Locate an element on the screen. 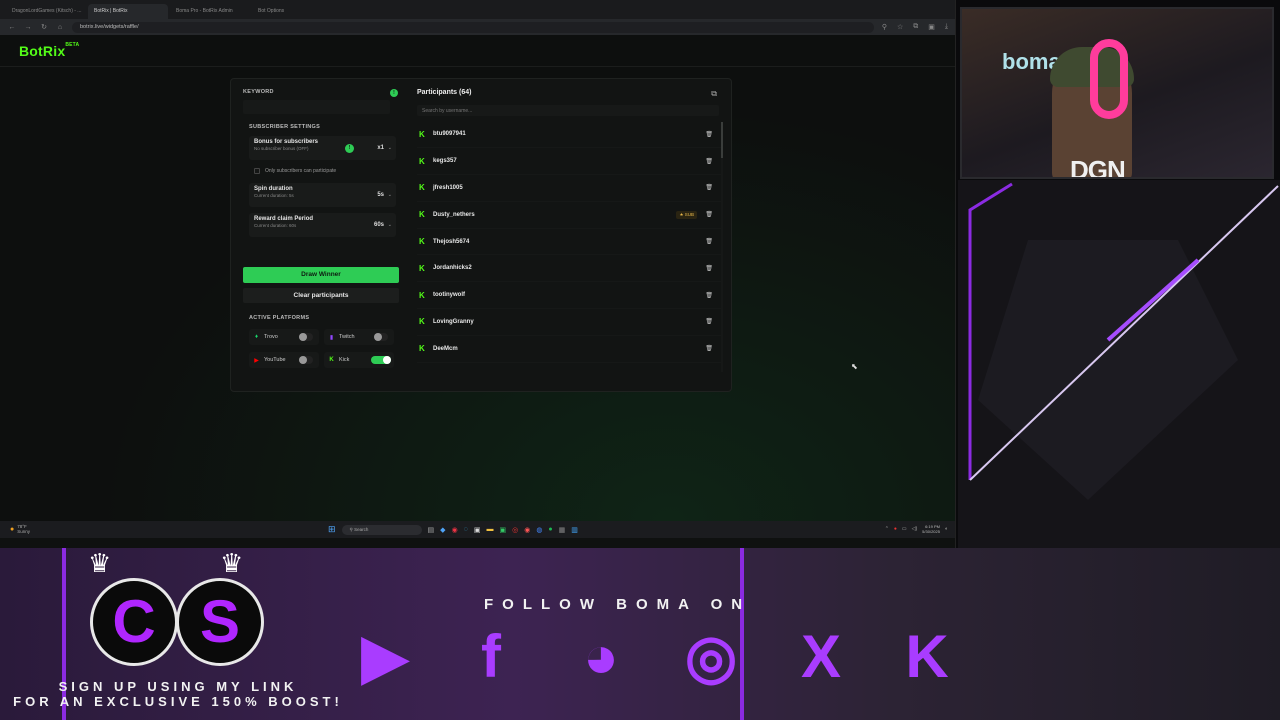  active-platforms-label: ACTIVE PLATFORMS is located at coordinates (279, 318).